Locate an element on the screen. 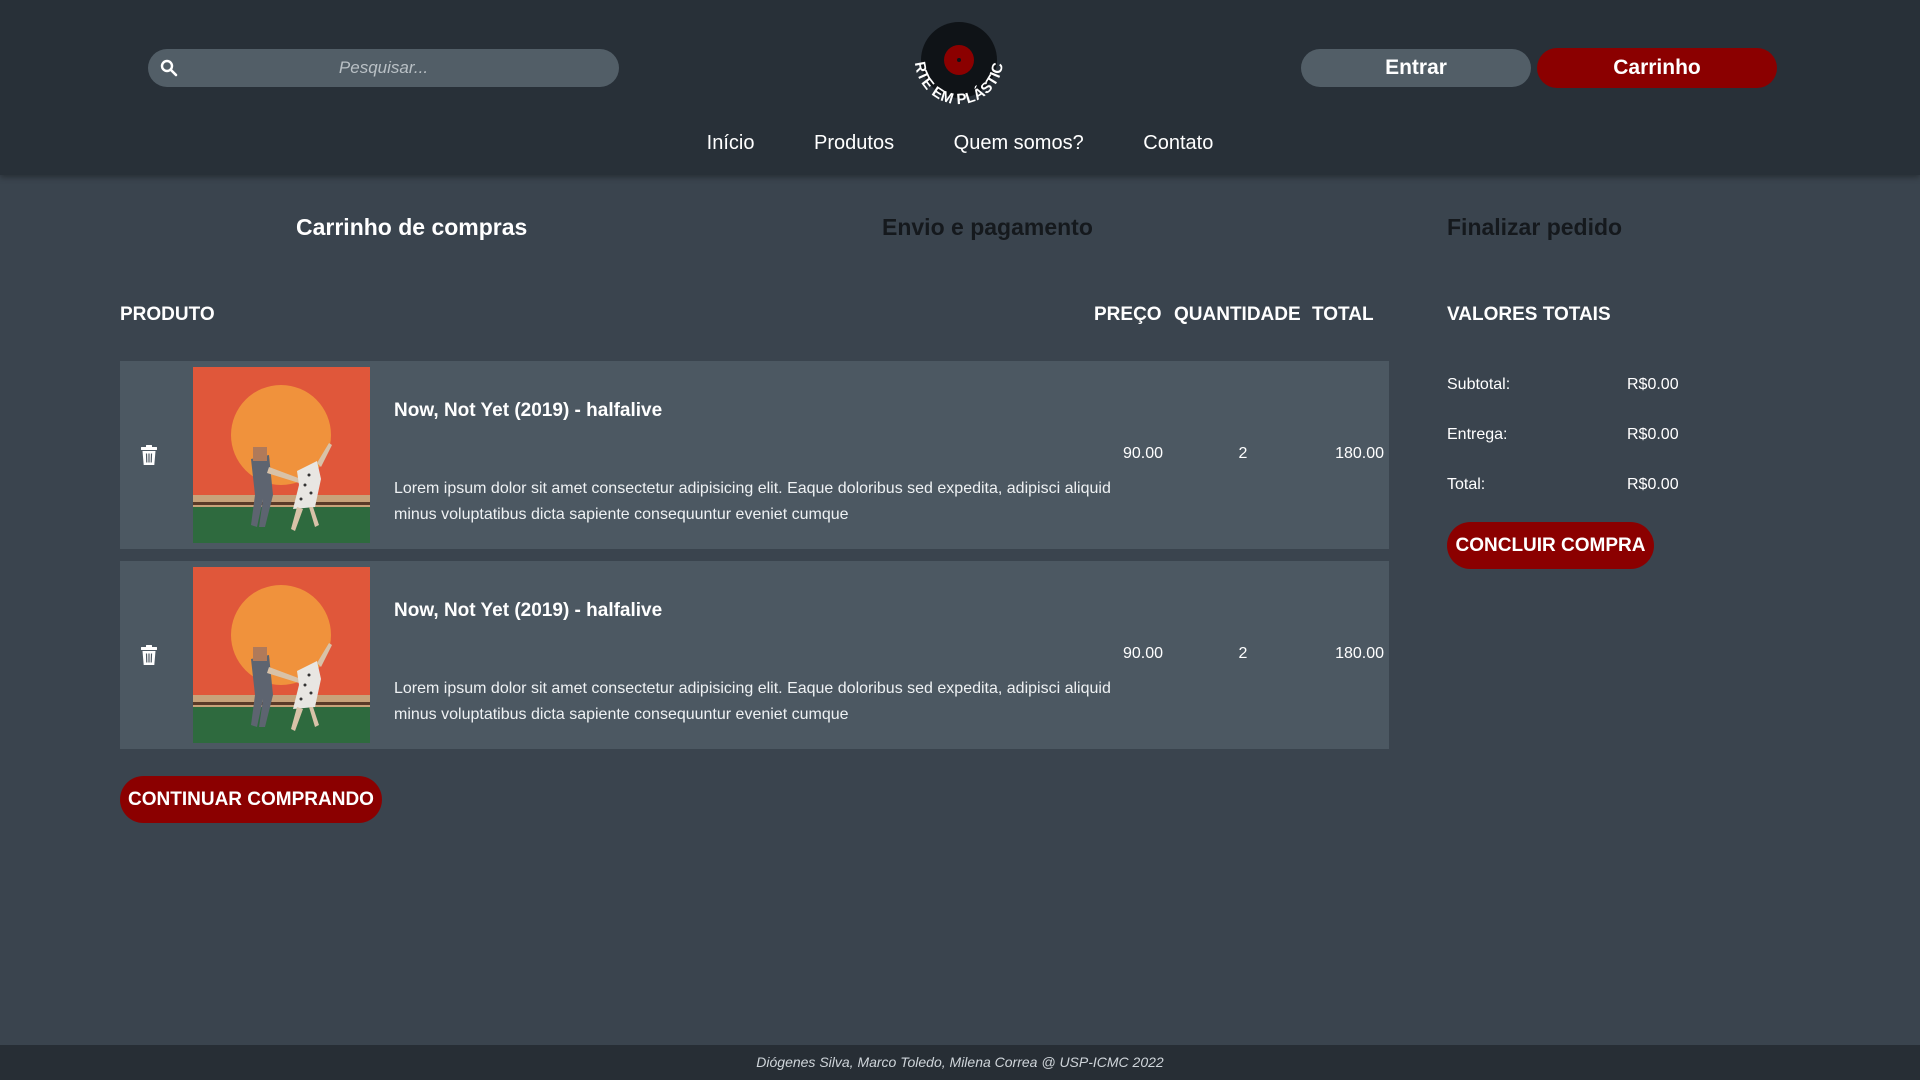 The image size is (1920, 1080). nav-inicio: Início is located at coordinates (731, 143).